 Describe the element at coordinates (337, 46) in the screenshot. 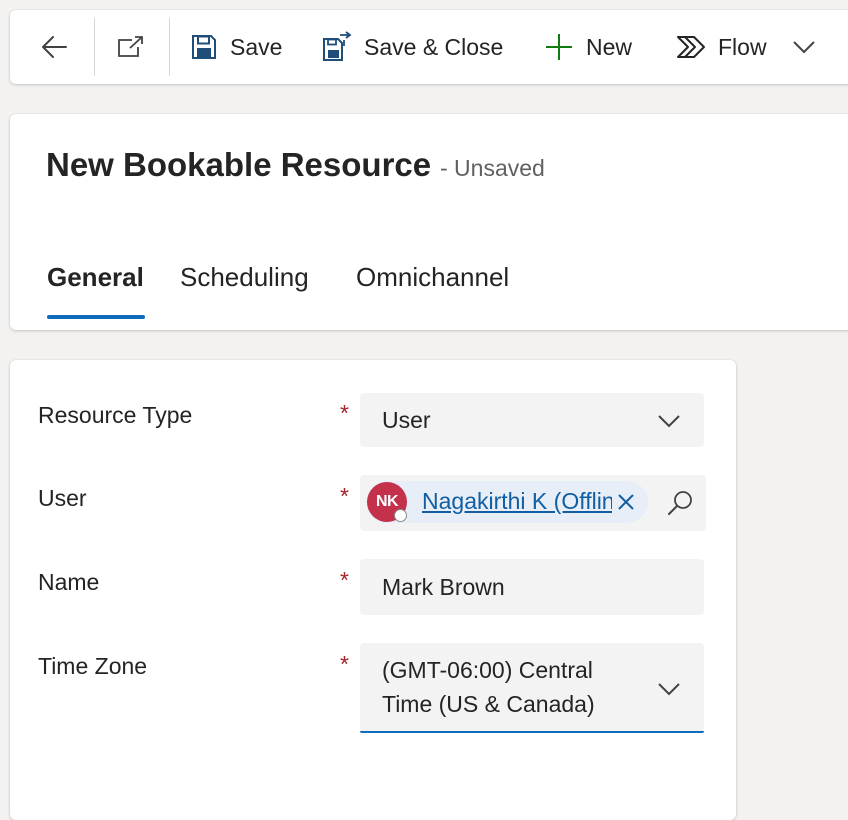

I see `save-and-close-icon` at that location.